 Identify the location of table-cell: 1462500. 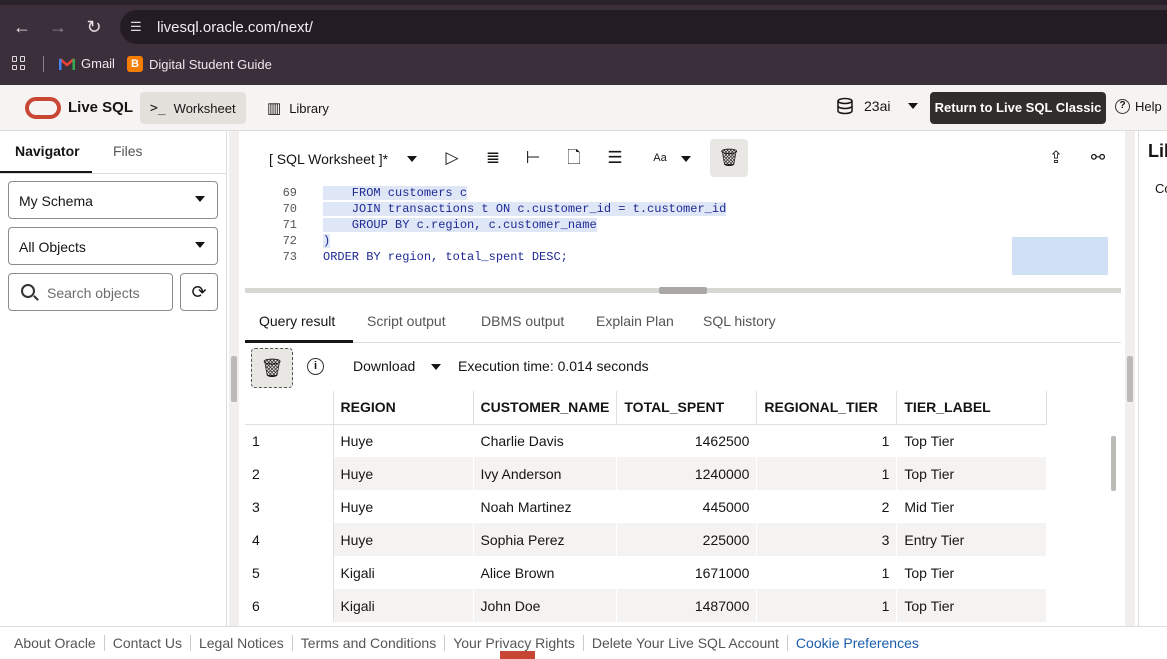
(687, 440).